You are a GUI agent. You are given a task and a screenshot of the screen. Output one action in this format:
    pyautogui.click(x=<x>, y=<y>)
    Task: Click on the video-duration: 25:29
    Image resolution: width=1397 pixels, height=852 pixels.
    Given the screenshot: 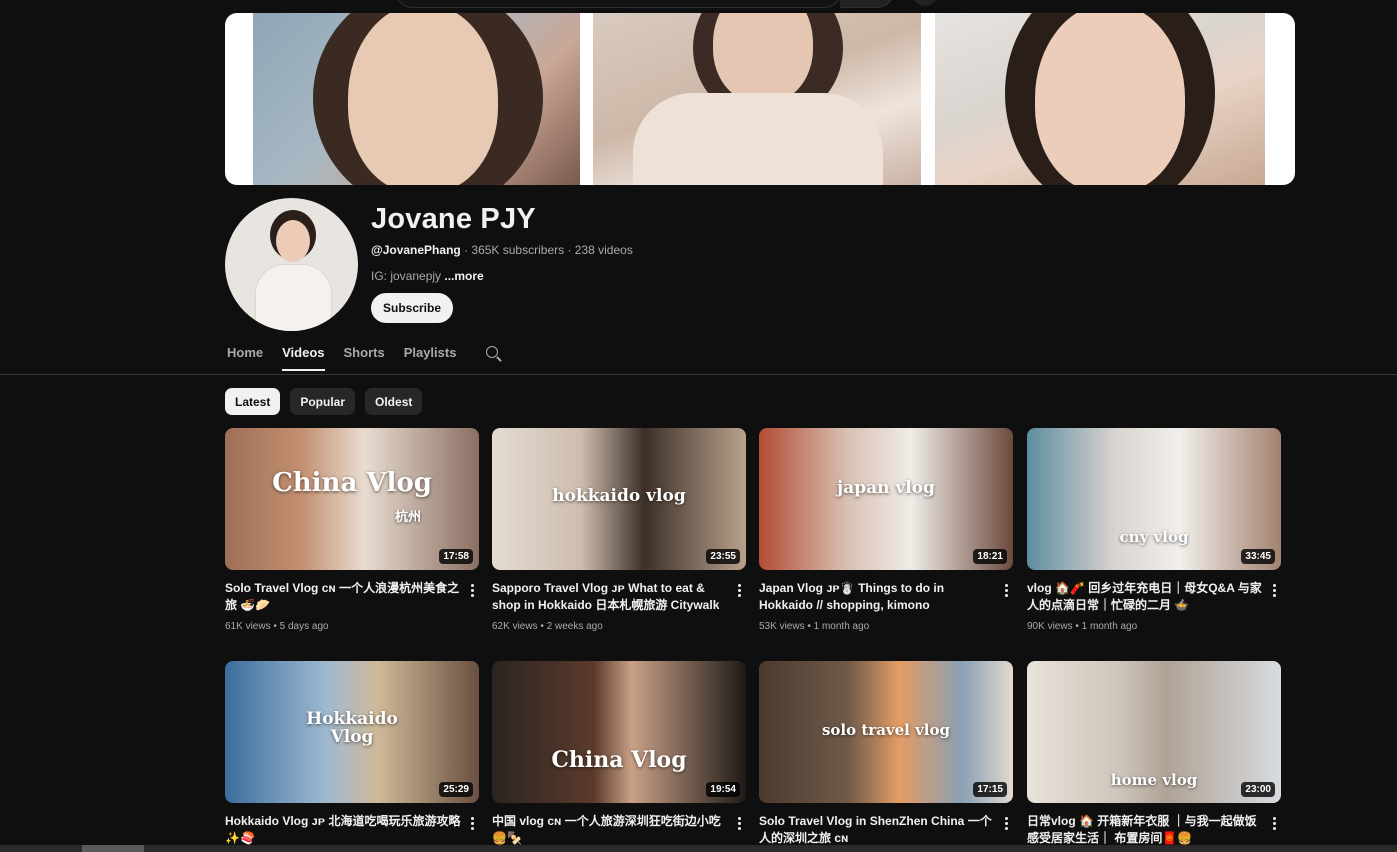 What is the action you would take?
    pyautogui.click(x=456, y=789)
    